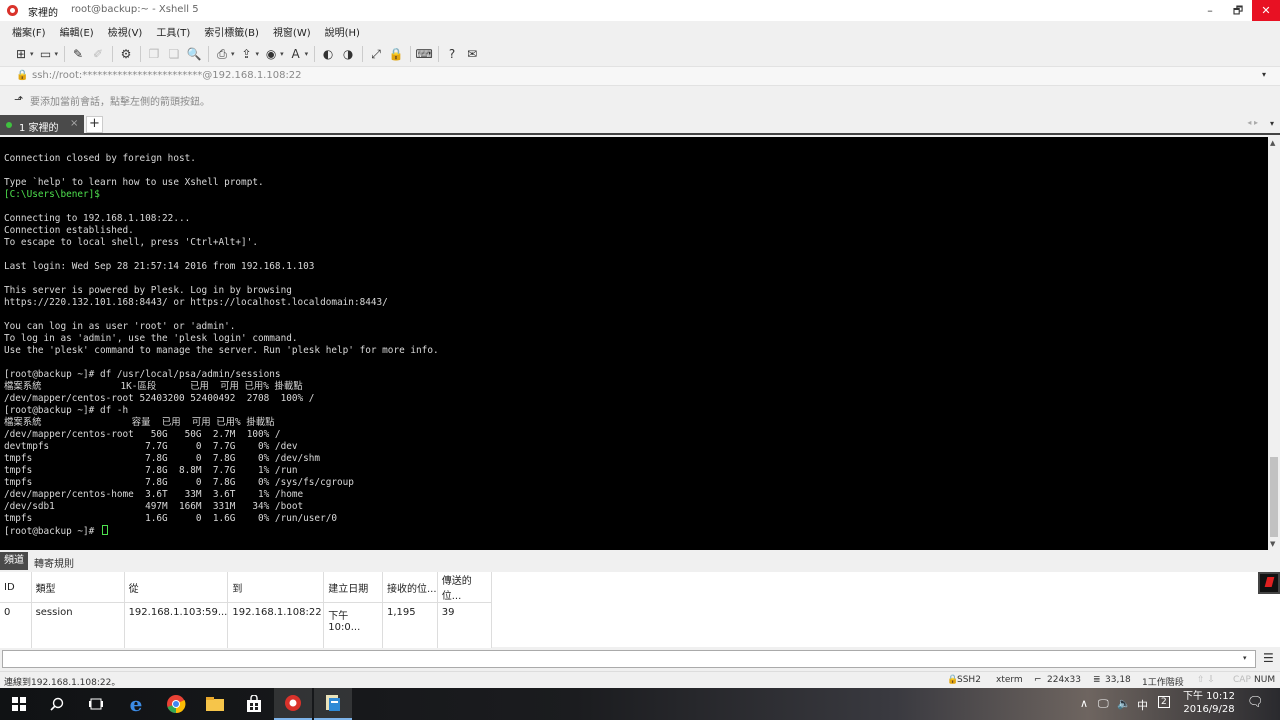  Describe the element at coordinates (46, 54) in the screenshot. I see `open-folder-icon: ▭` at that location.